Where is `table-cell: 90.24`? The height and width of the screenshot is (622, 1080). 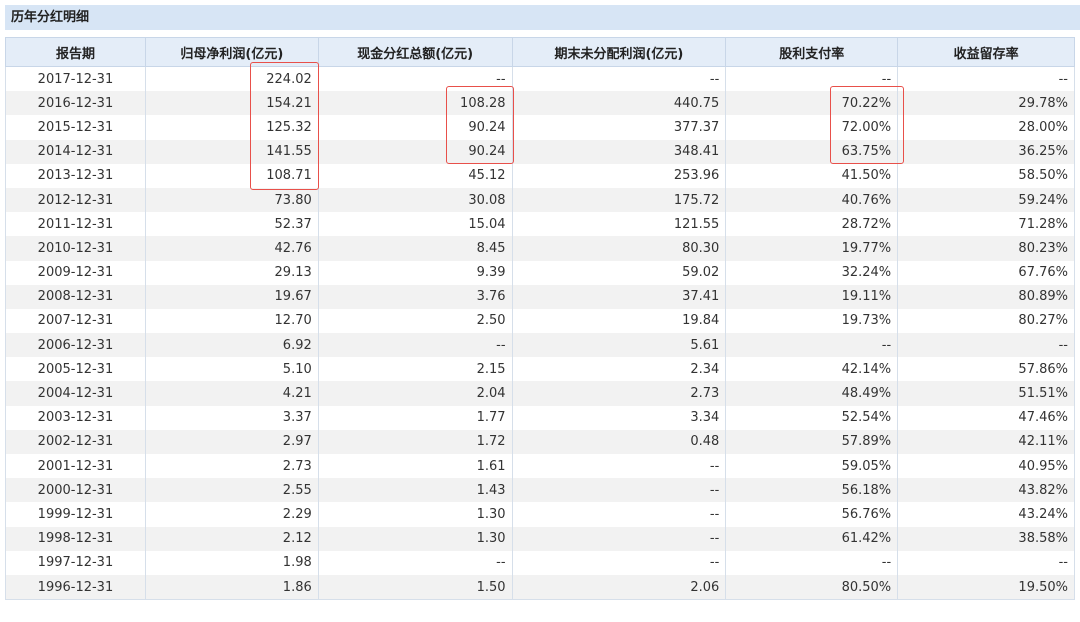 table-cell: 90.24 is located at coordinates (415, 127).